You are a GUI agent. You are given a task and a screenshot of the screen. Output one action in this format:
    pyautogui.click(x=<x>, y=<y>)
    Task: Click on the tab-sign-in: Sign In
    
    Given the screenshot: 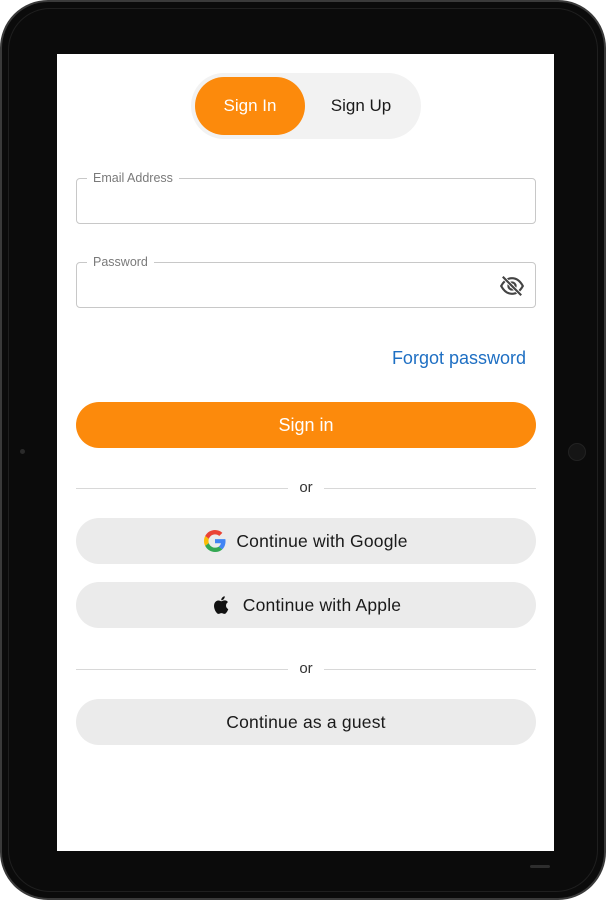 What is the action you would take?
    pyautogui.click(x=250, y=106)
    